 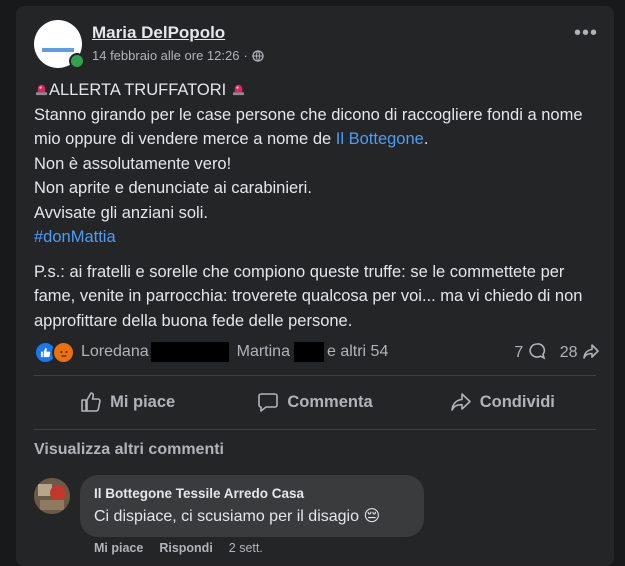 I want to click on hashtag-link: #donMattia, so click(x=75, y=237).